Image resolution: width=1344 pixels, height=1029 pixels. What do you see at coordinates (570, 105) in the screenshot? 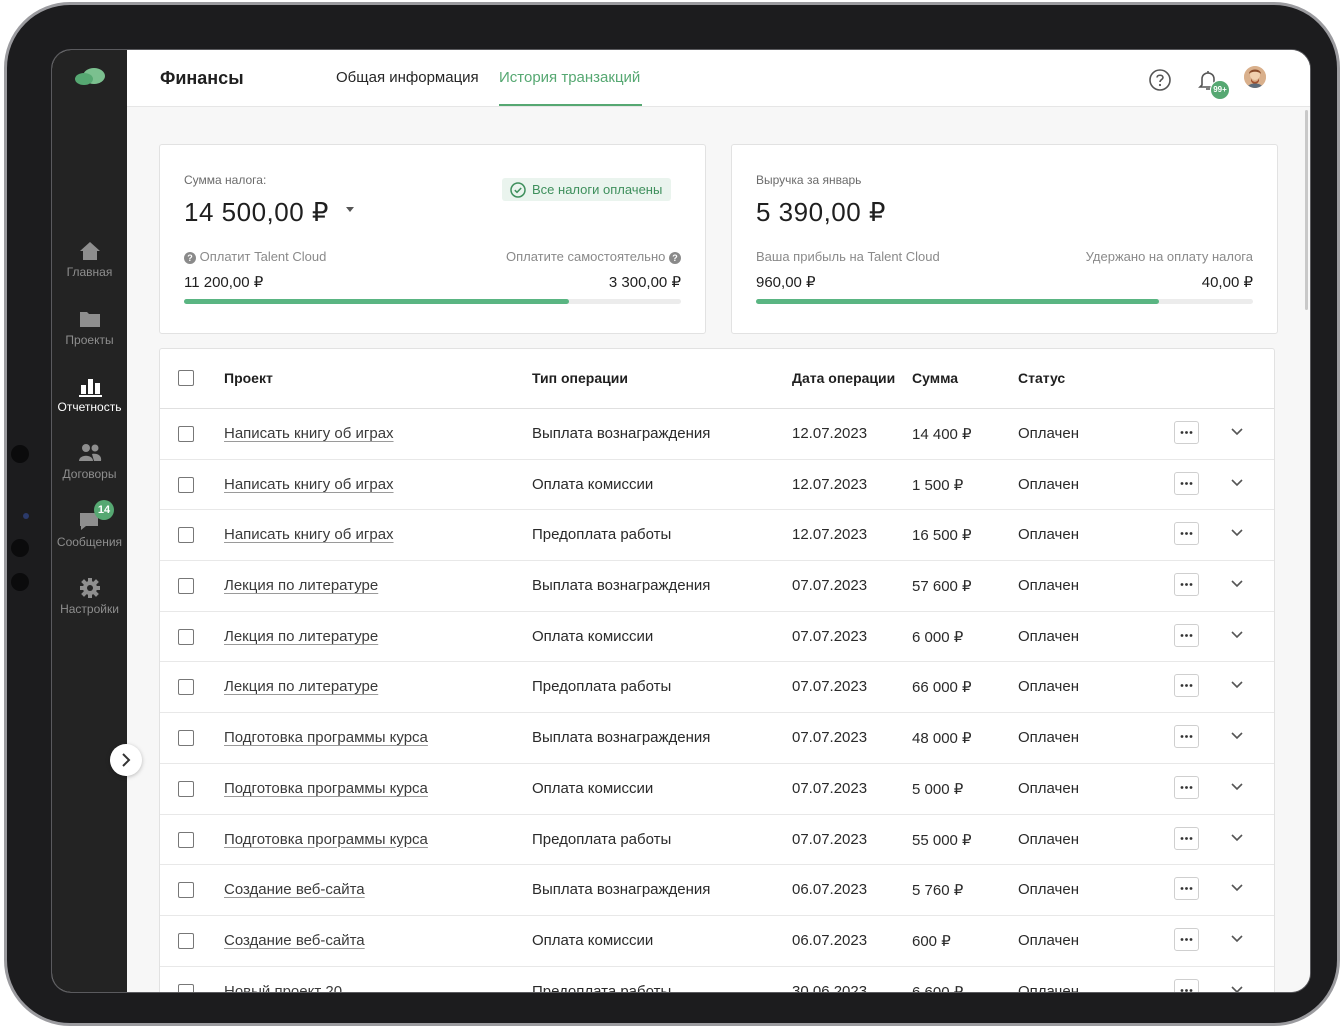
I see `active-tab-indicator` at bounding box center [570, 105].